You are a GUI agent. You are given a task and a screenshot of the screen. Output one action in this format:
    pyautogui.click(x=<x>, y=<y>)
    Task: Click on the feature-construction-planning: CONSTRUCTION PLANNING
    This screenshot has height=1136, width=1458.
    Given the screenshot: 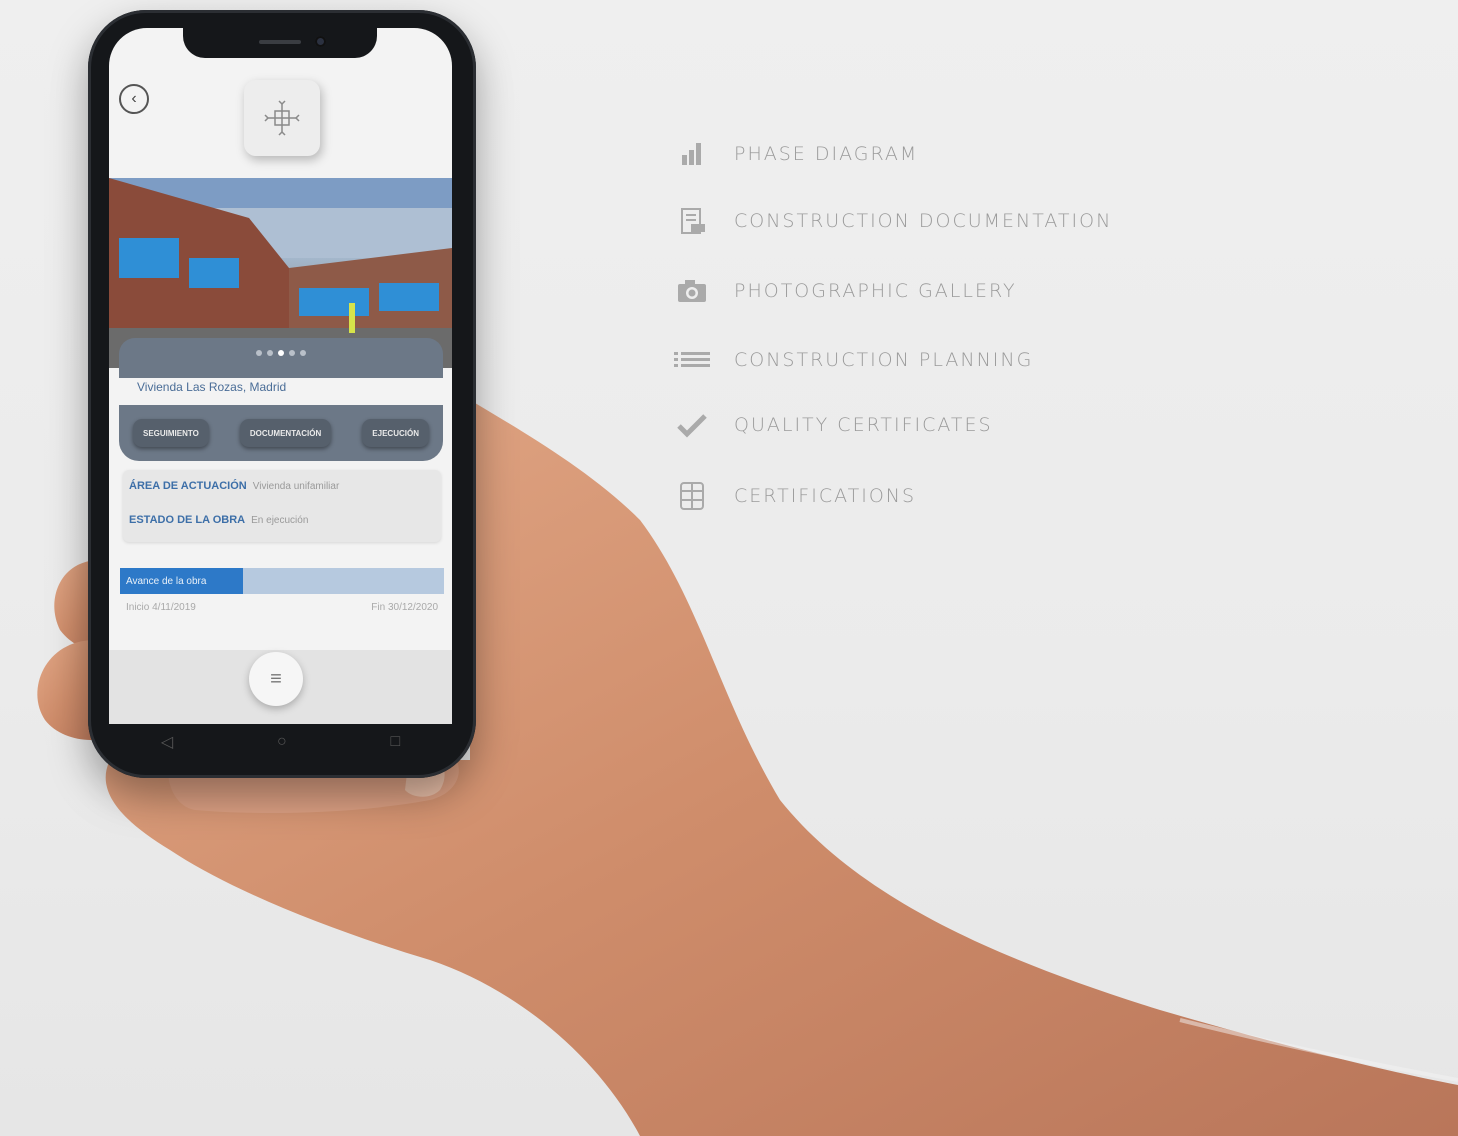 What is the action you would take?
    pyautogui.click(x=852, y=360)
    